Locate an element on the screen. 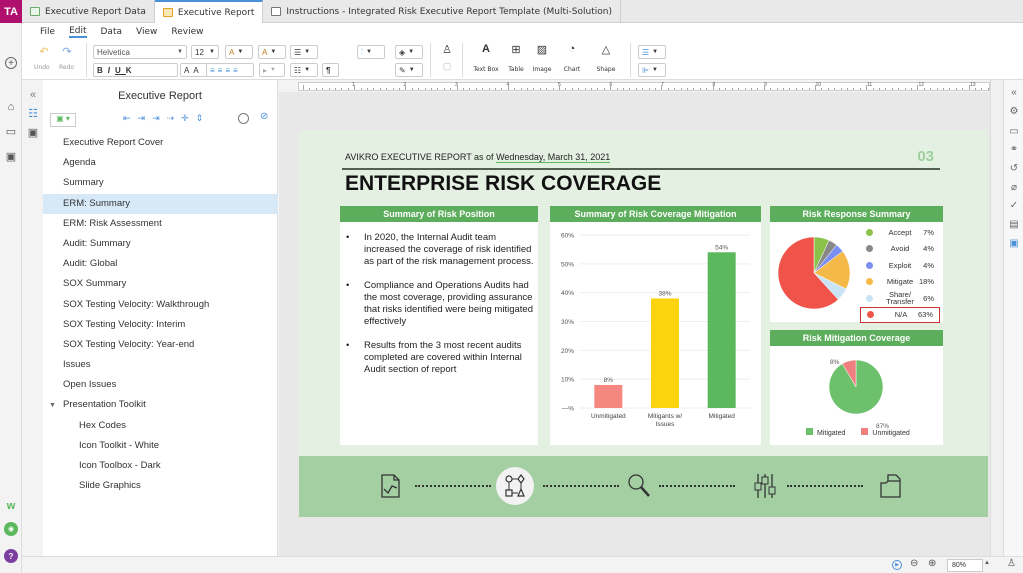 Image resolution: width=1023 pixels, height=573 pixels. attachment-icon: ⌀ is located at coordinates (1014, 188).